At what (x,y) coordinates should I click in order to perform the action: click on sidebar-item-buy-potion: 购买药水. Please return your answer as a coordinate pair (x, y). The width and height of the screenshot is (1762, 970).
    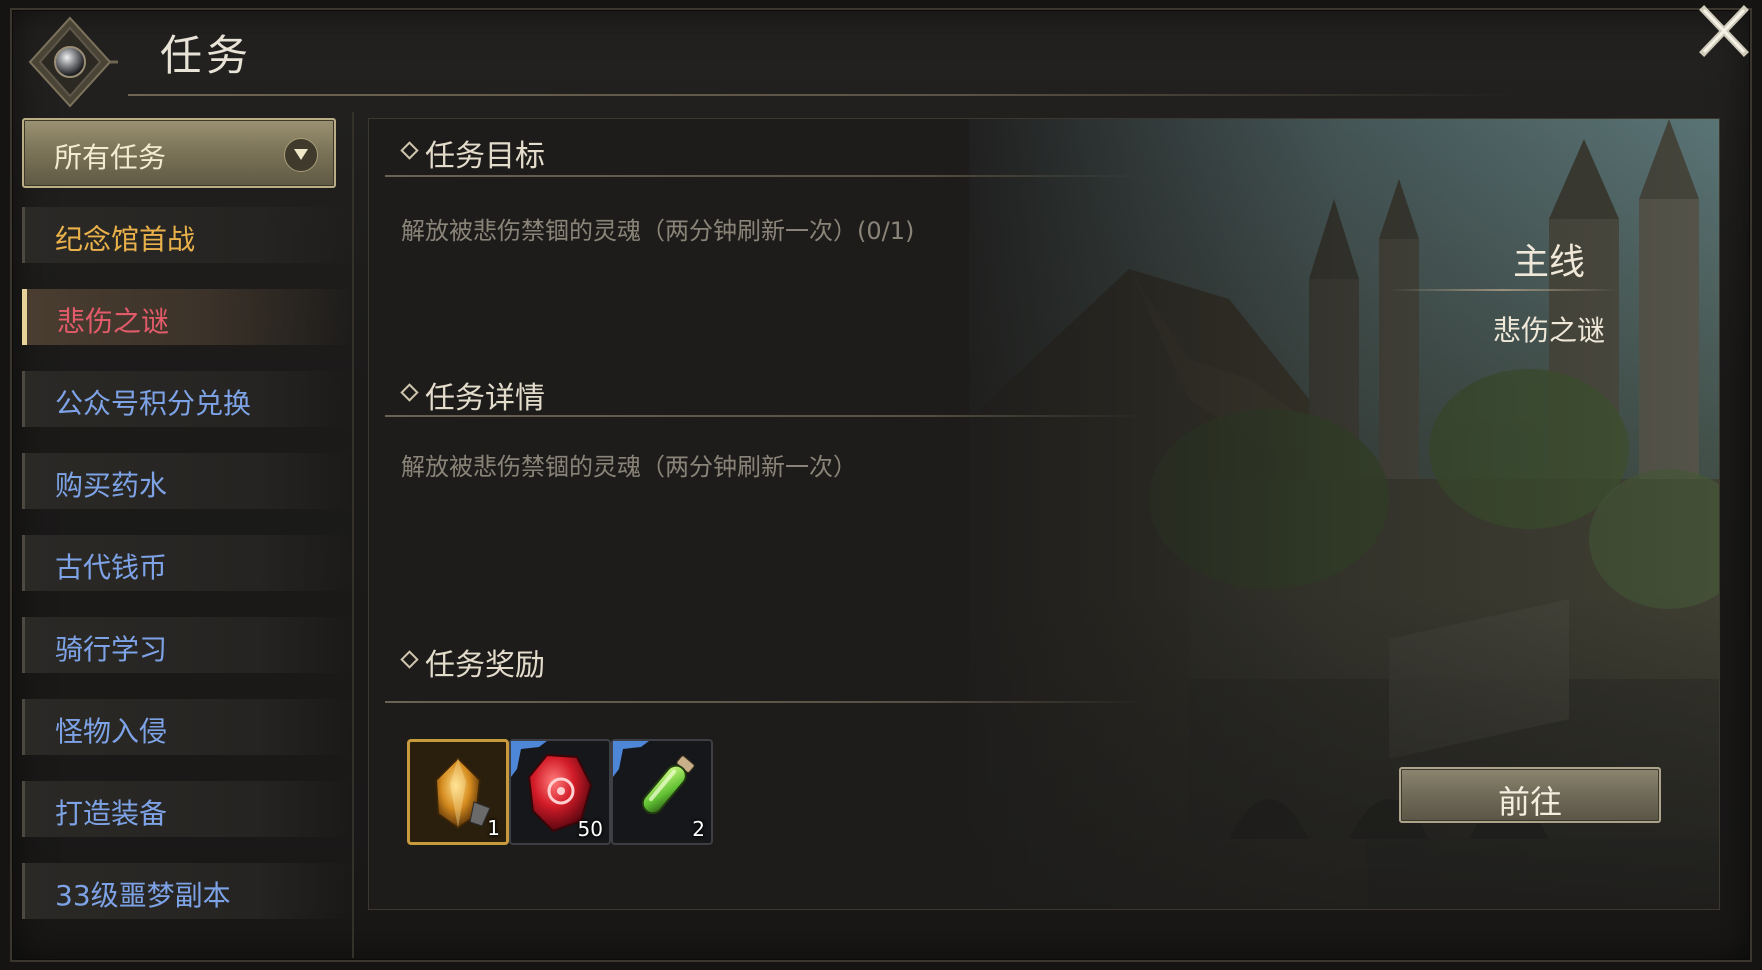
    Looking at the image, I should click on (188, 481).